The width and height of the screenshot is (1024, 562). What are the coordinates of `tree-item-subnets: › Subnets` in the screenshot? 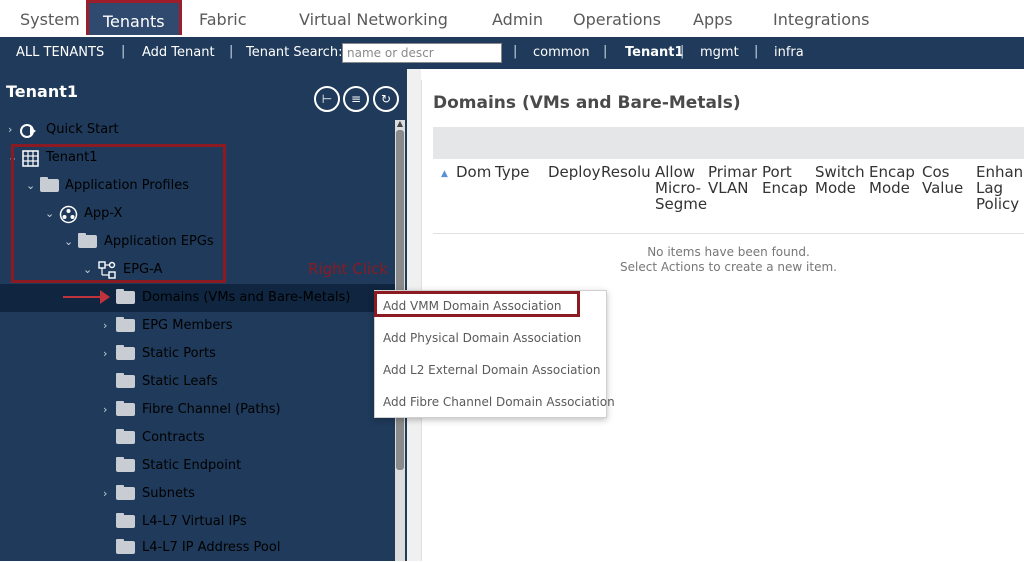 It's located at (185, 494).